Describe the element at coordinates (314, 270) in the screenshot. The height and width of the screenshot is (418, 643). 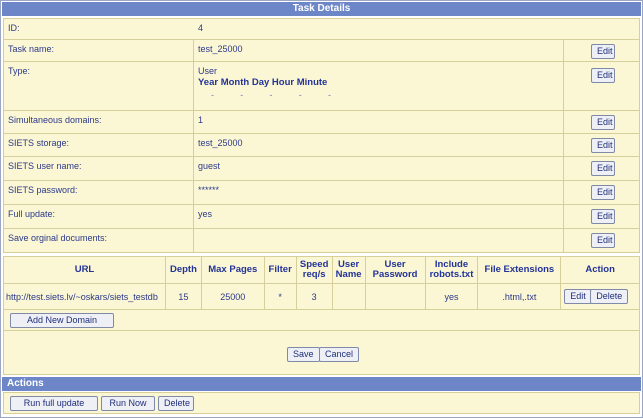
I see `column-header-speed: Speed req/s` at that location.